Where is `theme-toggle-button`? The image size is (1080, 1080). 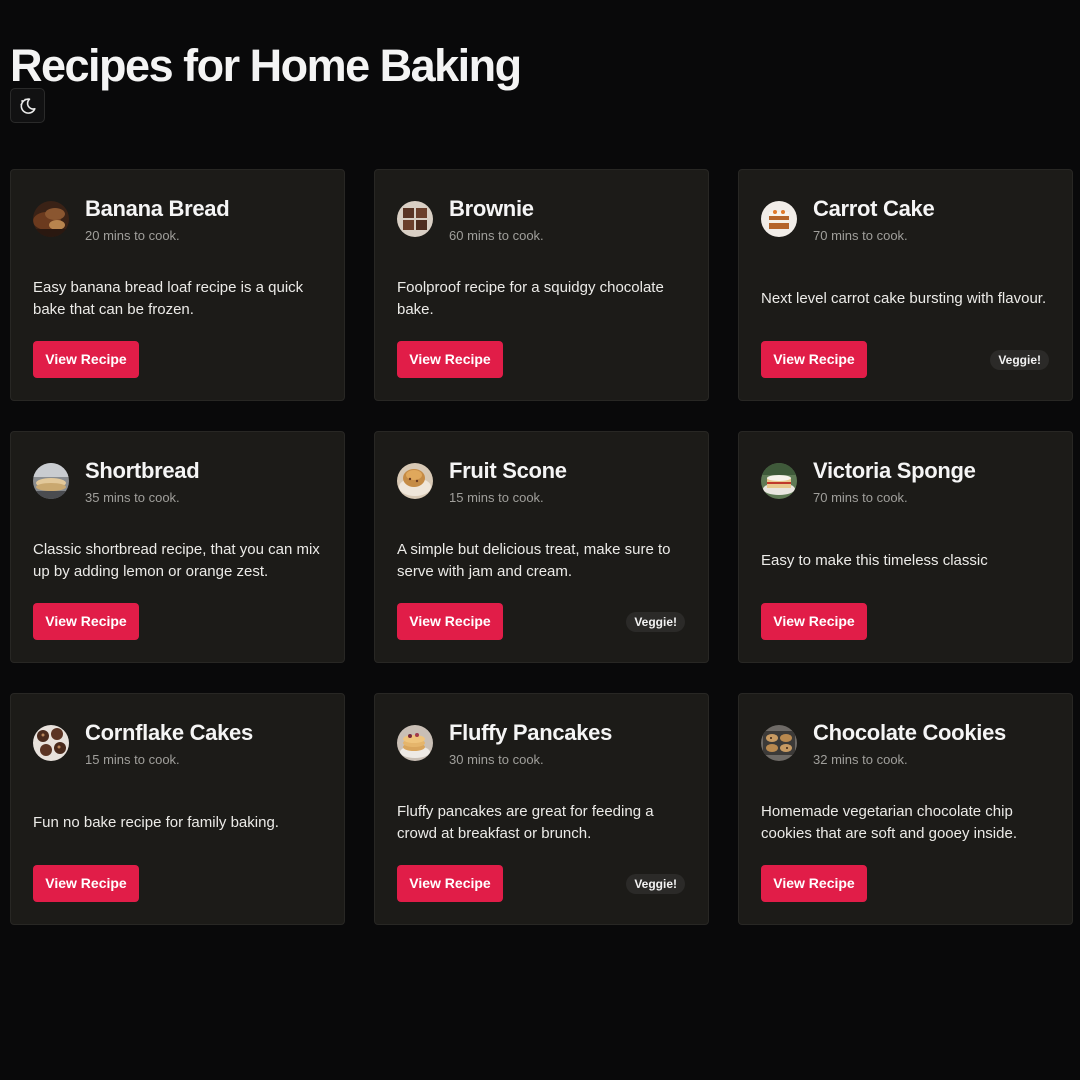 theme-toggle-button is located at coordinates (27, 105).